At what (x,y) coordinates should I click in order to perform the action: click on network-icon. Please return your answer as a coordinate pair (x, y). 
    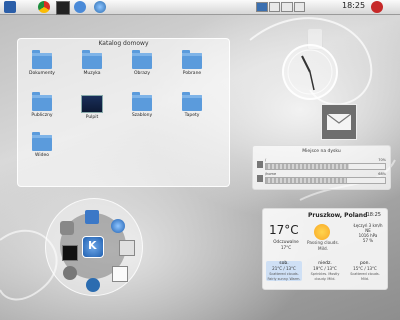
    Looking at the image, I should click on (93, 285).